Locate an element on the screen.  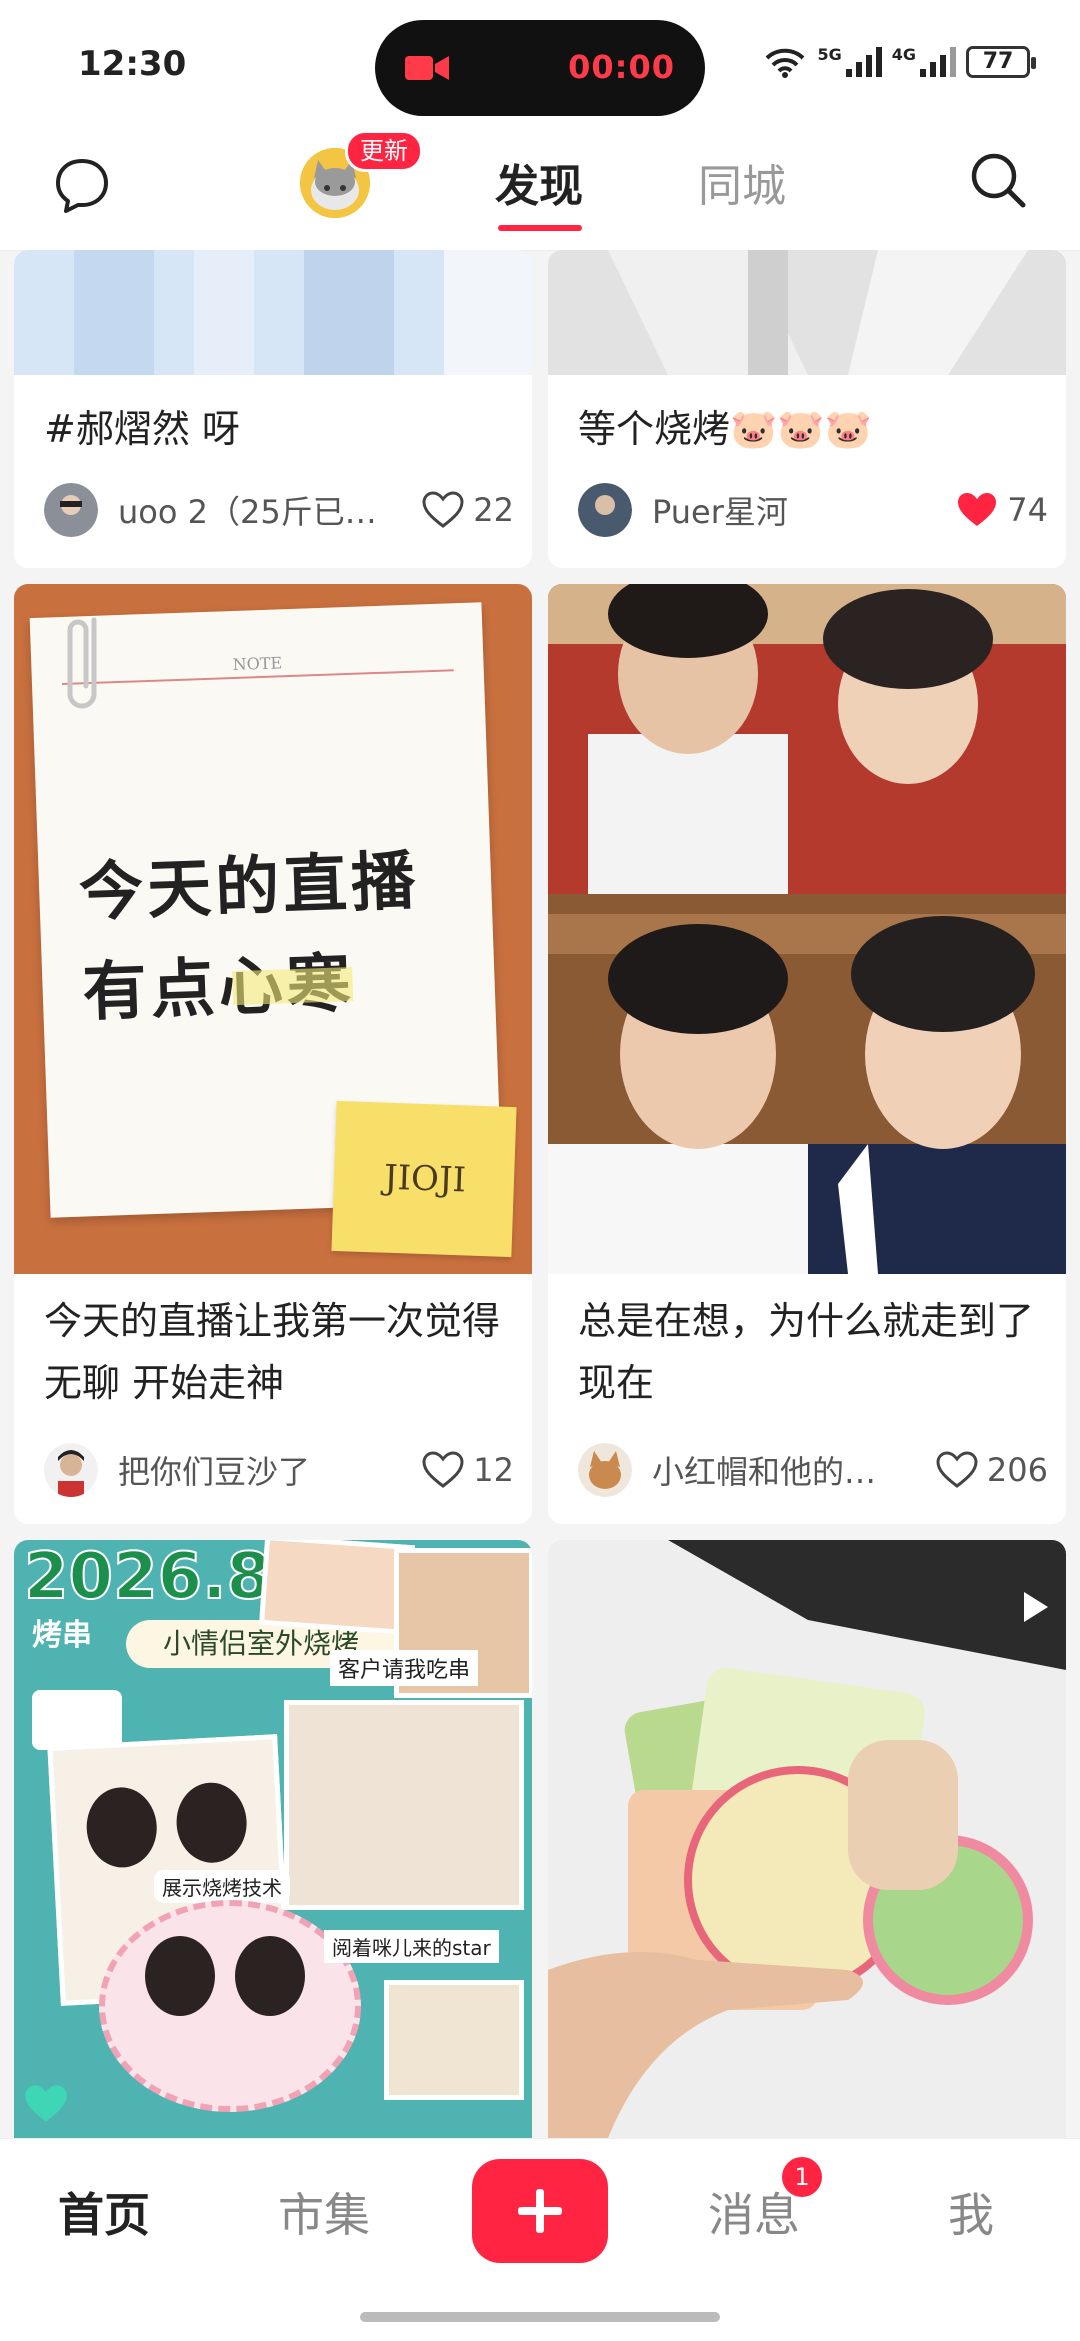
card-meta: 把你们豆沙了 12 is located at coordinates (279, 1470).